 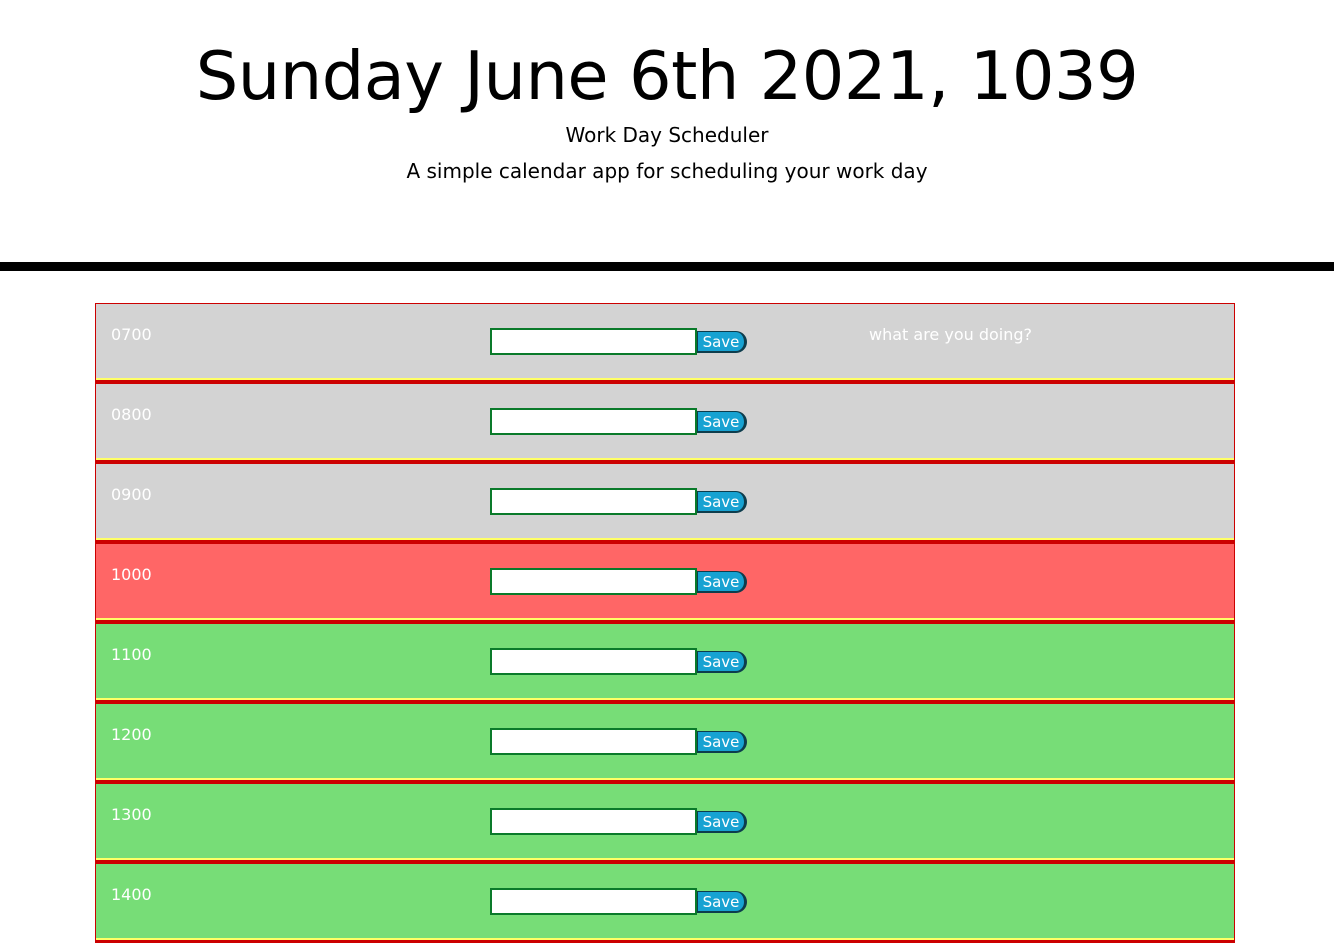 I want to click on hour-label: 1400, so click(x=131, y=894).